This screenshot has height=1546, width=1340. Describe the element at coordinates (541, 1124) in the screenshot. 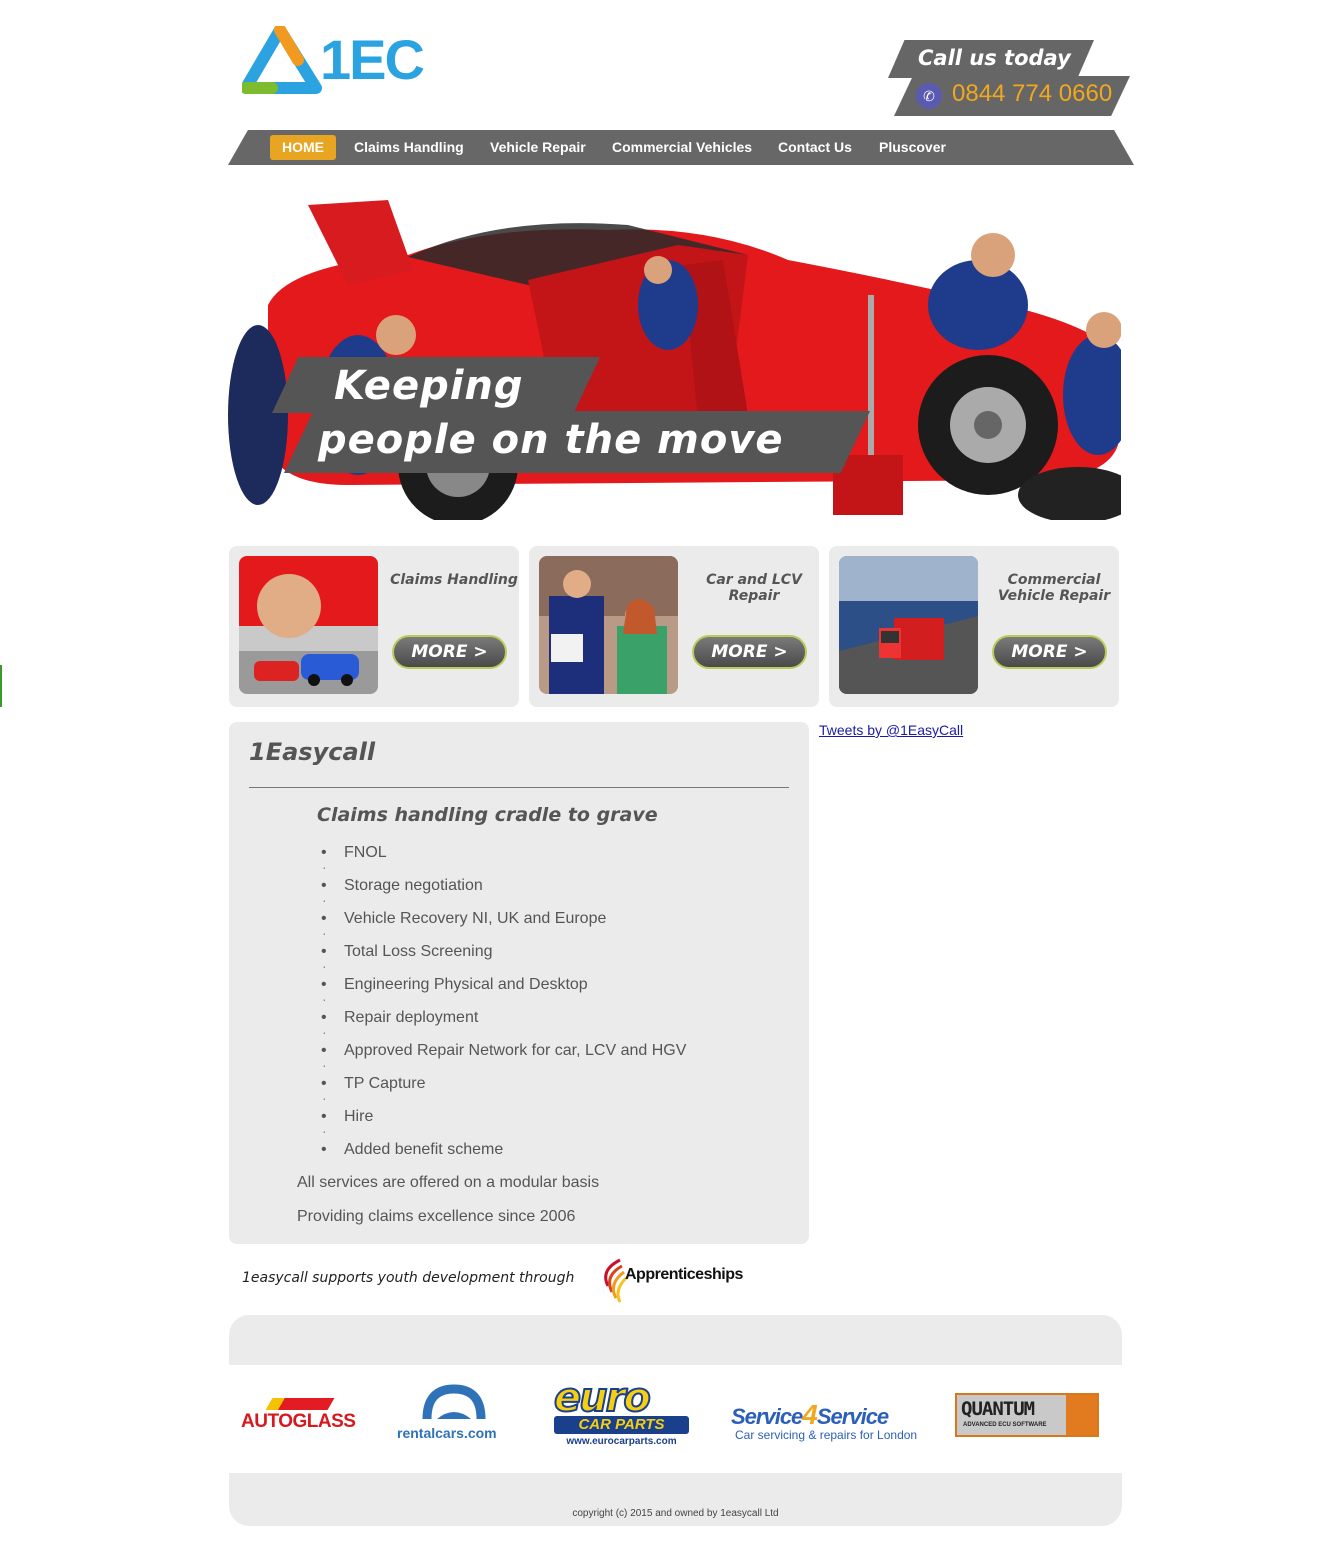

I see `list-item: Hire` at that location.